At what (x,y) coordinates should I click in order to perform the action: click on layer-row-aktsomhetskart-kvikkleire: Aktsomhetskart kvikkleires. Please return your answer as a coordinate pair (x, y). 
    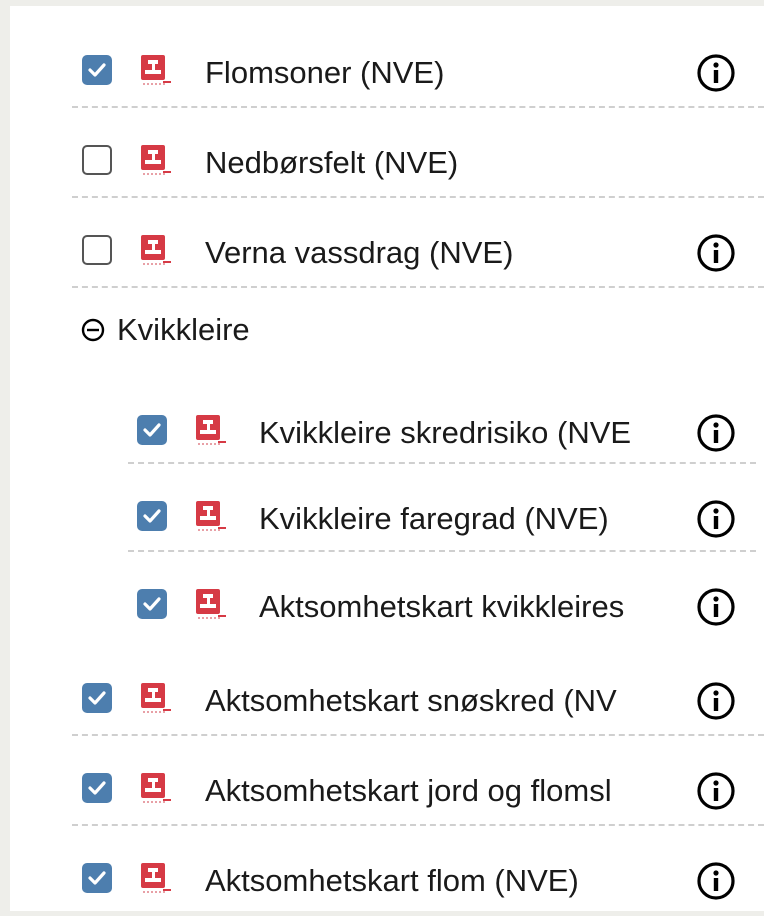
    Looking at the image, I should click on (387, 598).